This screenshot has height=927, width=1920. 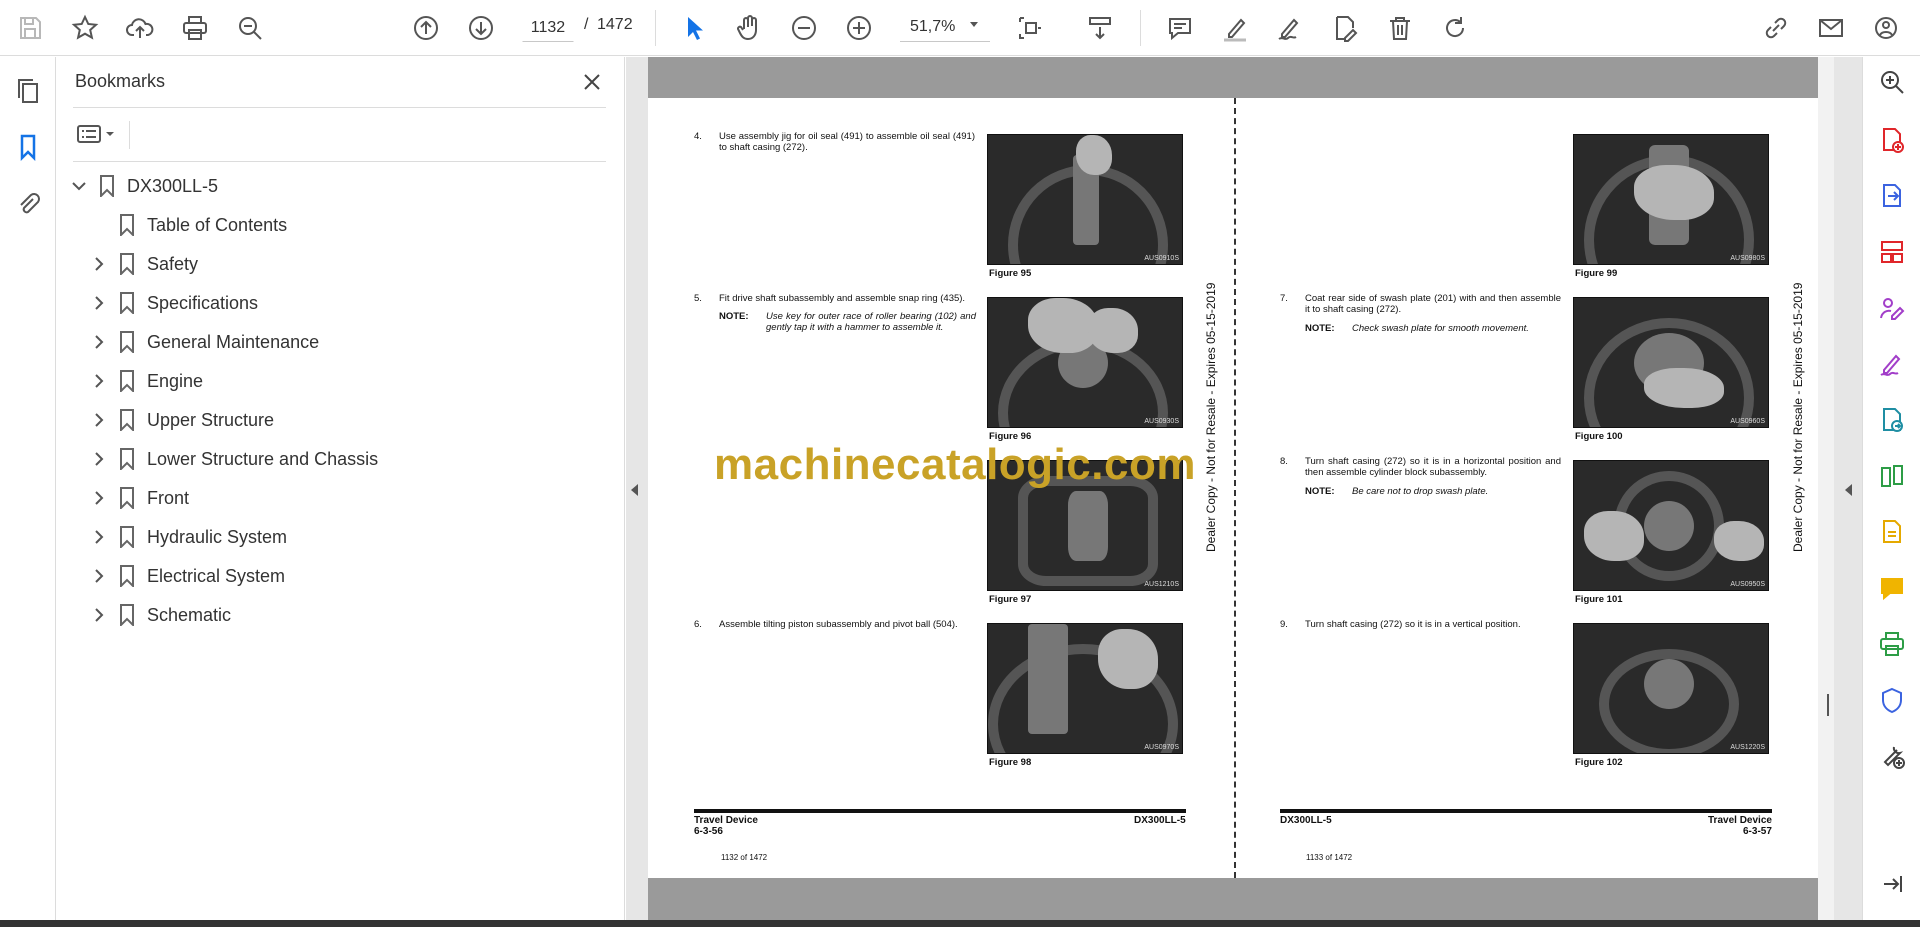 I want to click on organize-pages-icon, so click(x=1892, y=252).